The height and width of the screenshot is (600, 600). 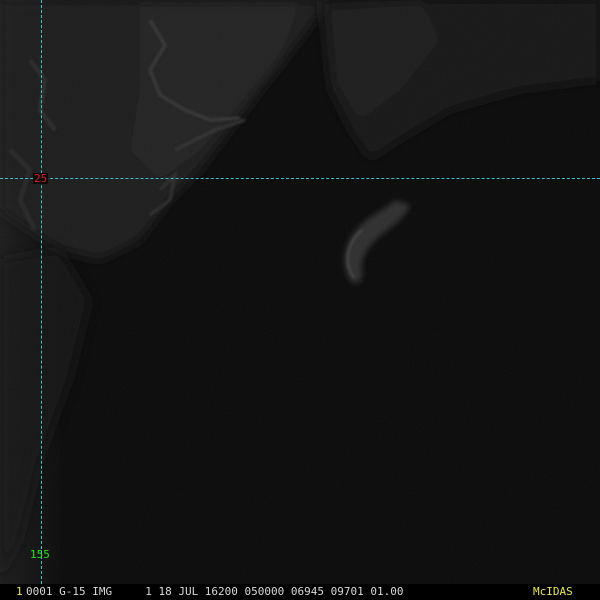 What do you see at coordinates (553, 591) in the screenshot?
I see `product-label: McIDAS` at bounding box center [553, 591].